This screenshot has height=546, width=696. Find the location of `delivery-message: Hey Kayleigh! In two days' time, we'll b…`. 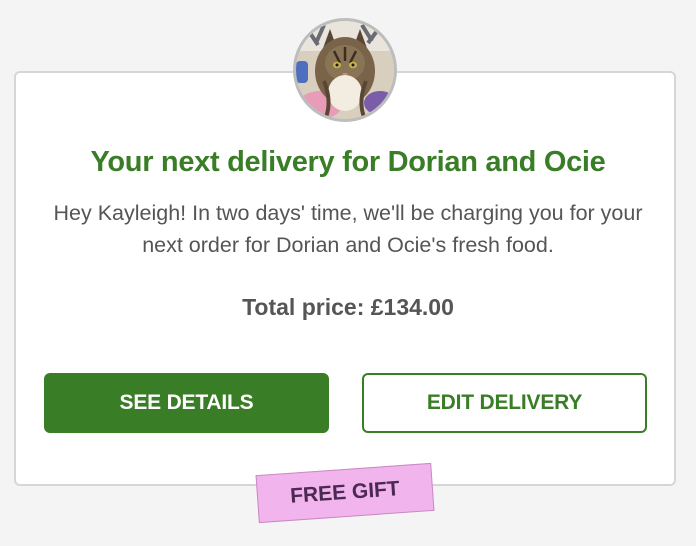

delivery-message: Hey Kayleigh! In two days' time, we'll b… is located at coordinates (348, 229).